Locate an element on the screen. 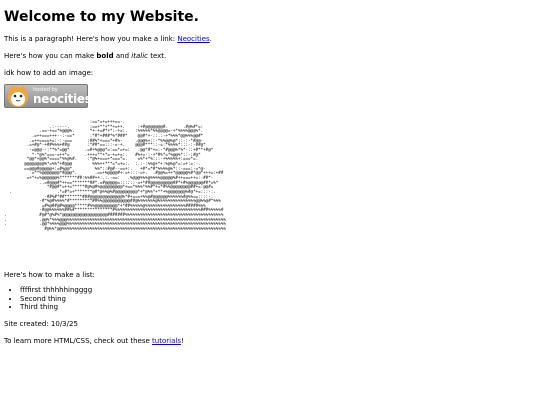  tutorials-link: tutorials is located at coordinates (166, 341).